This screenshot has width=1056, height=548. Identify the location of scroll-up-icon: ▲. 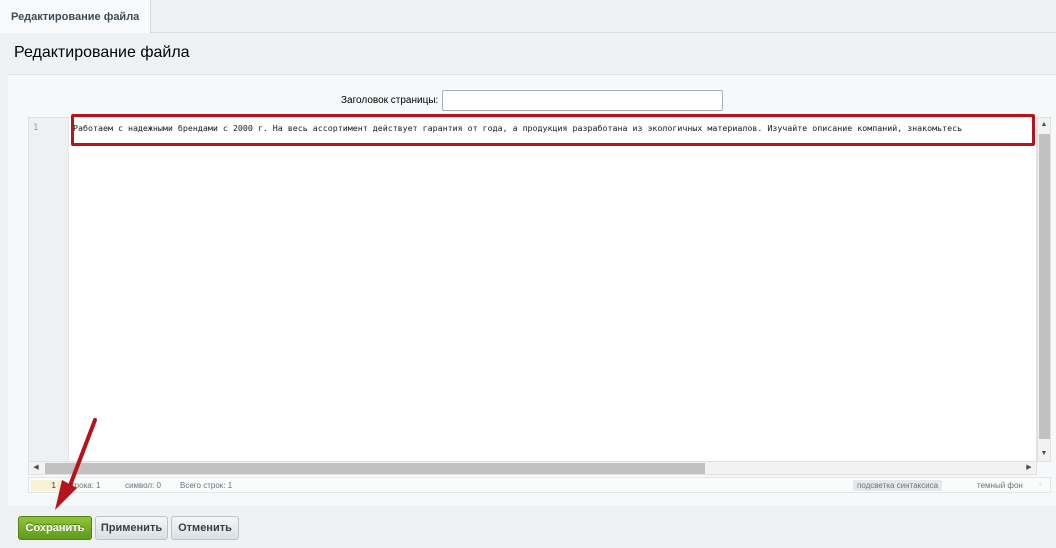
(1044, 125).